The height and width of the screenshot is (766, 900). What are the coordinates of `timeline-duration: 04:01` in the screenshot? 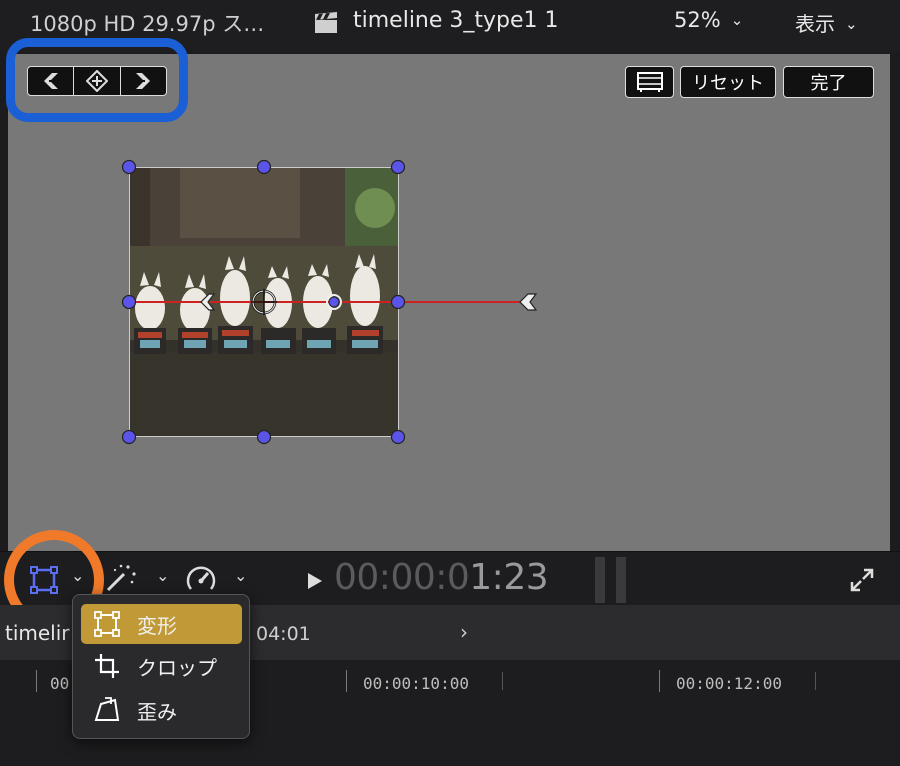 It's located at (283, 634).